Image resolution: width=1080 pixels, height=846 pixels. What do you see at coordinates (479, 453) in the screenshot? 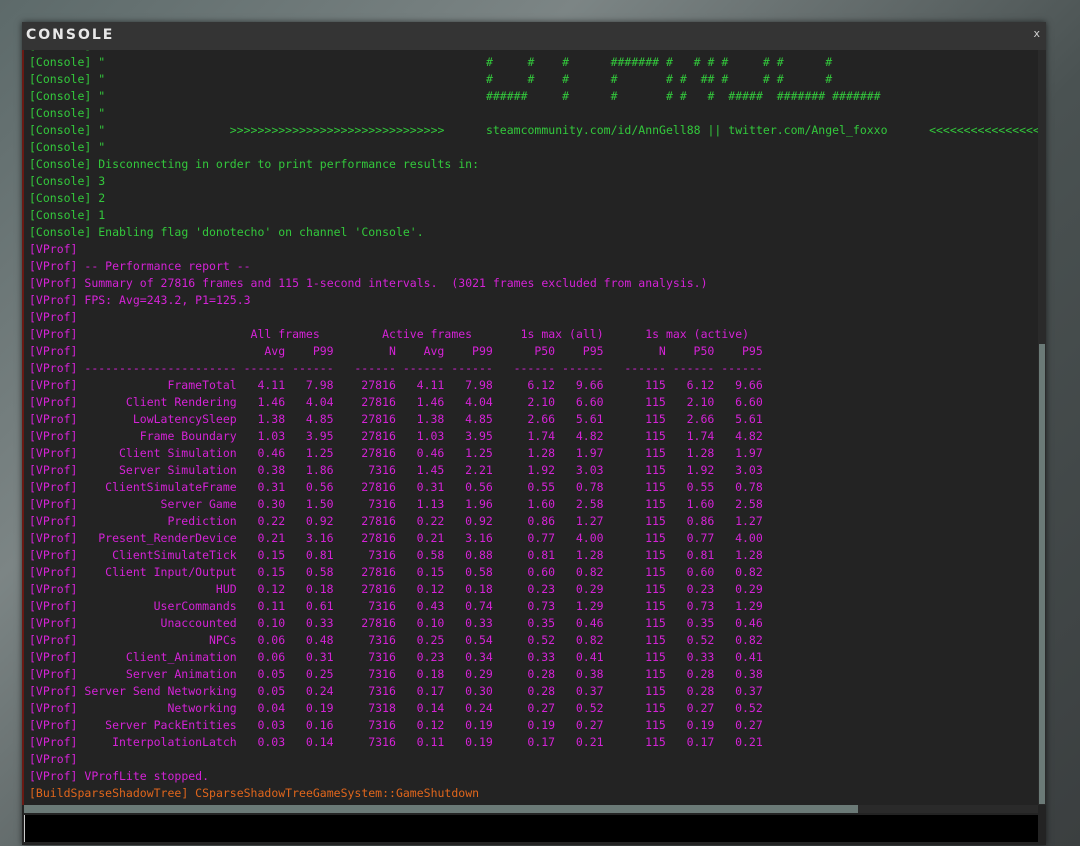
I see `table-cell: 1.25` at bounding box center [479, 453].